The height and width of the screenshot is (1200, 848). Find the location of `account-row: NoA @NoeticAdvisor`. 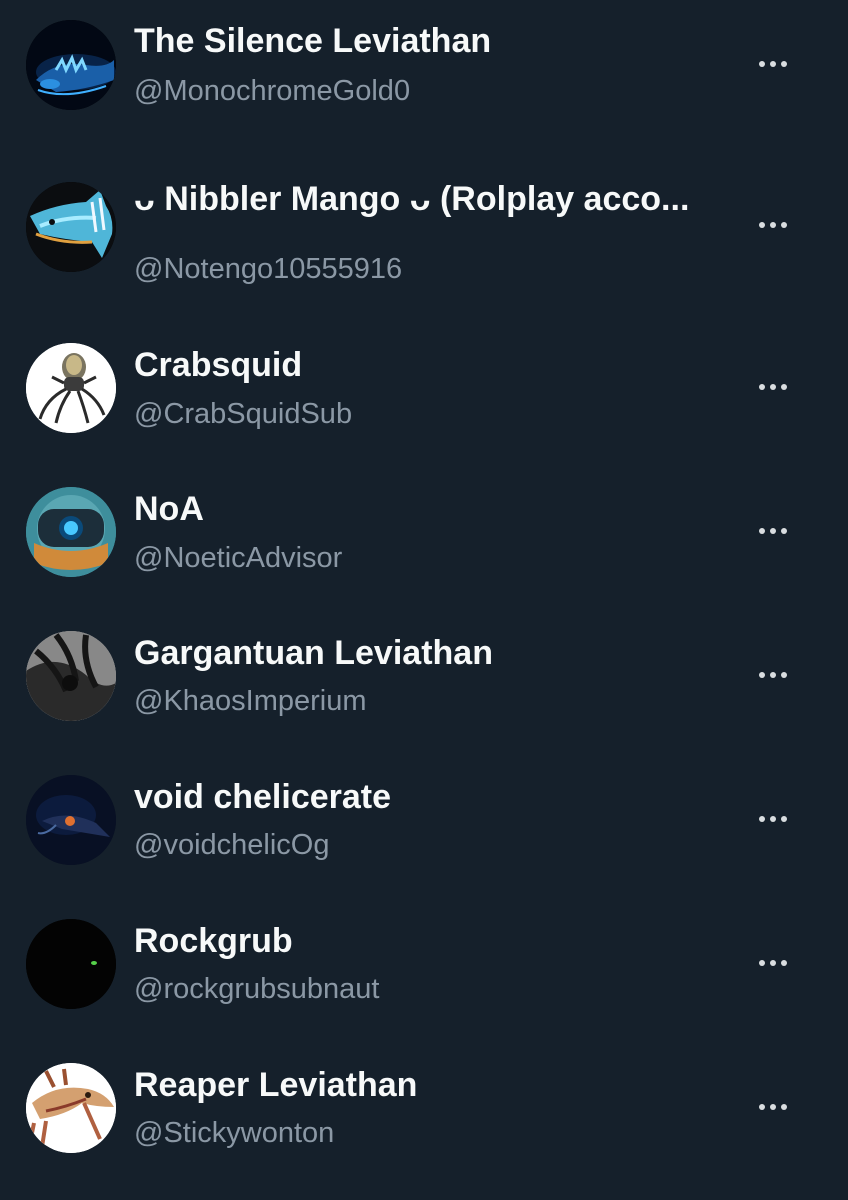

account-row: NoA @NoeticAdvisor is located at coordinates (424, 542).